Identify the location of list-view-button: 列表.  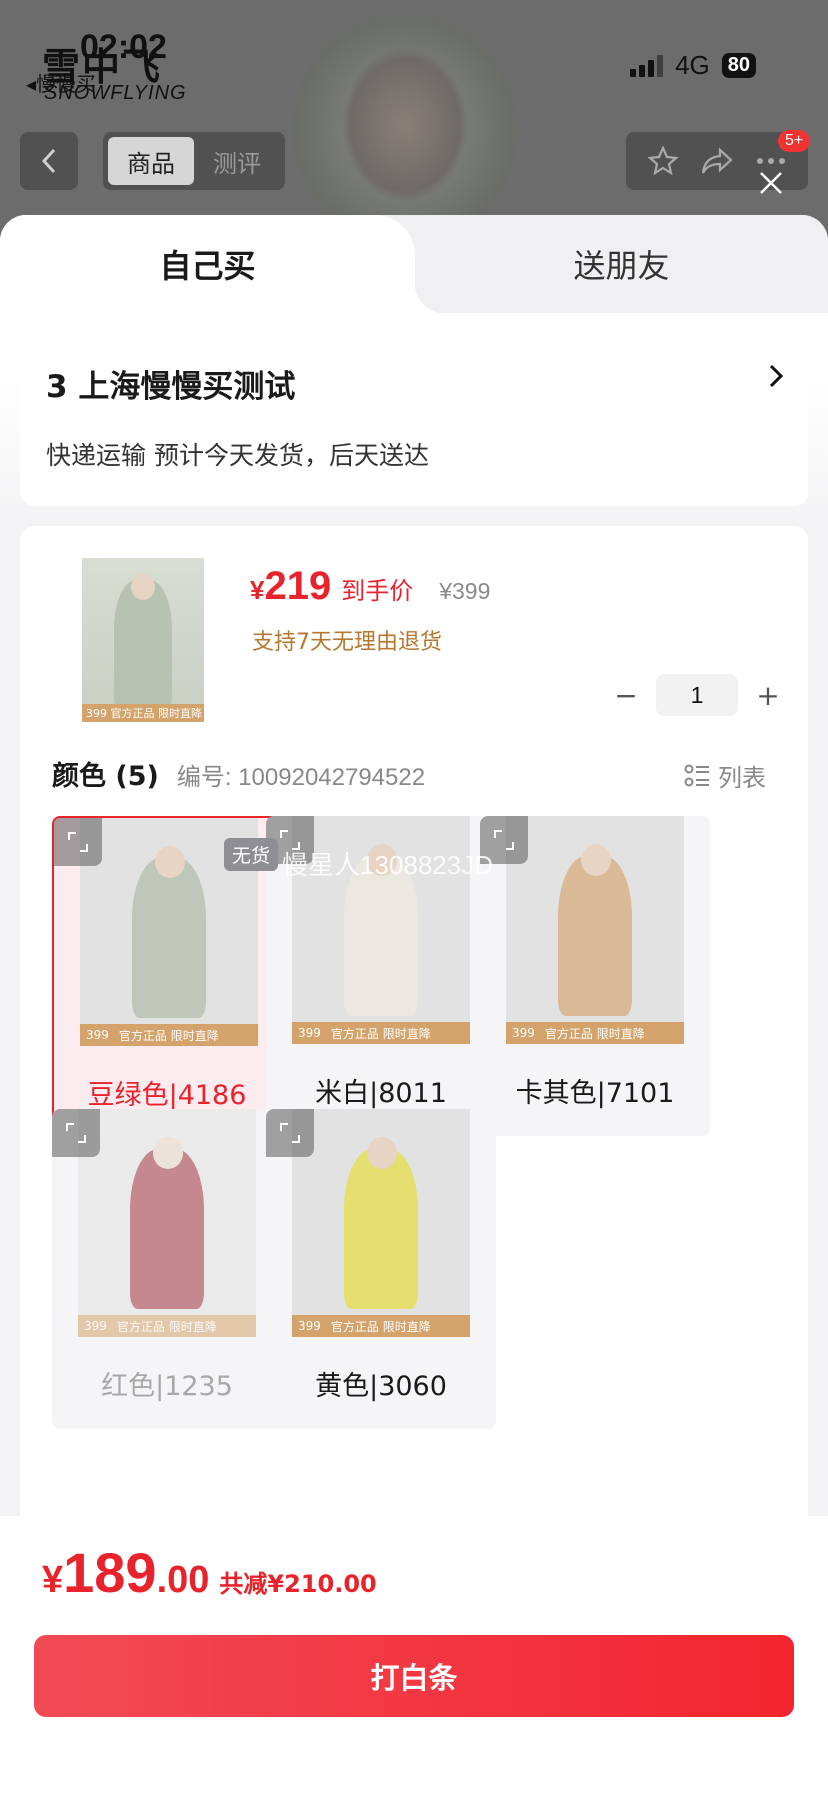
(725, 775).